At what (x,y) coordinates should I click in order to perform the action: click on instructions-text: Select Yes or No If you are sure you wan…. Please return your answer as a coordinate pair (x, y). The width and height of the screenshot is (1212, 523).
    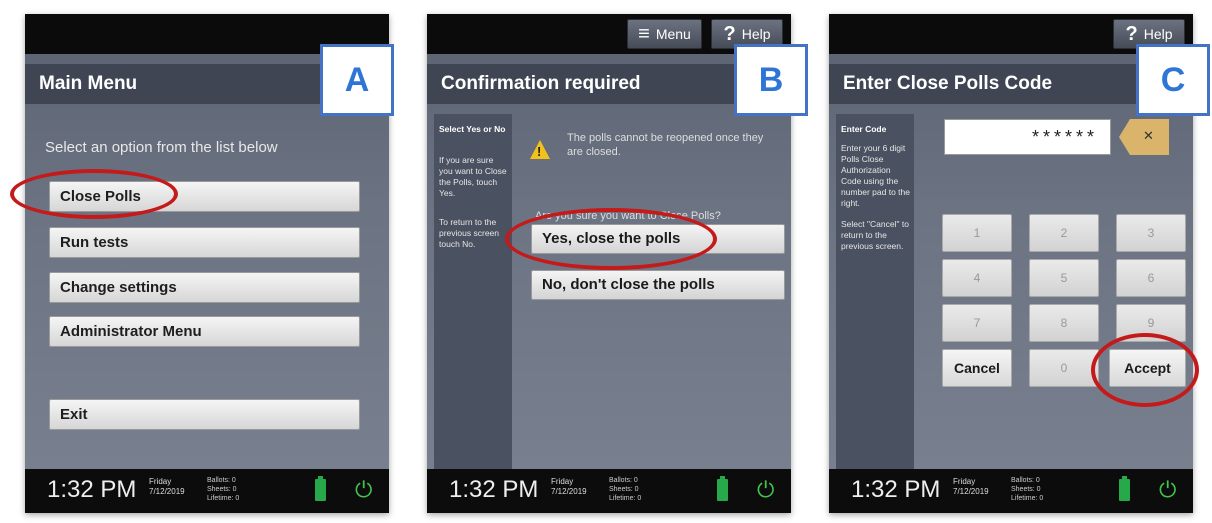
    Looking at the image, I should click on (474, 187).